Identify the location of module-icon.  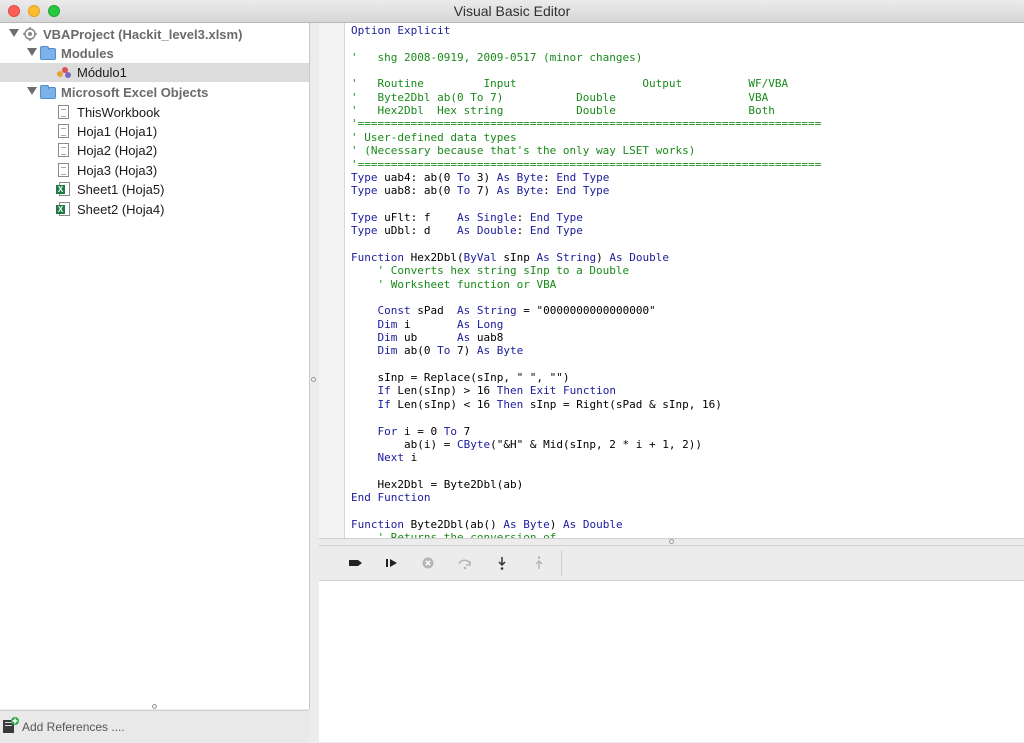
(64, 72).